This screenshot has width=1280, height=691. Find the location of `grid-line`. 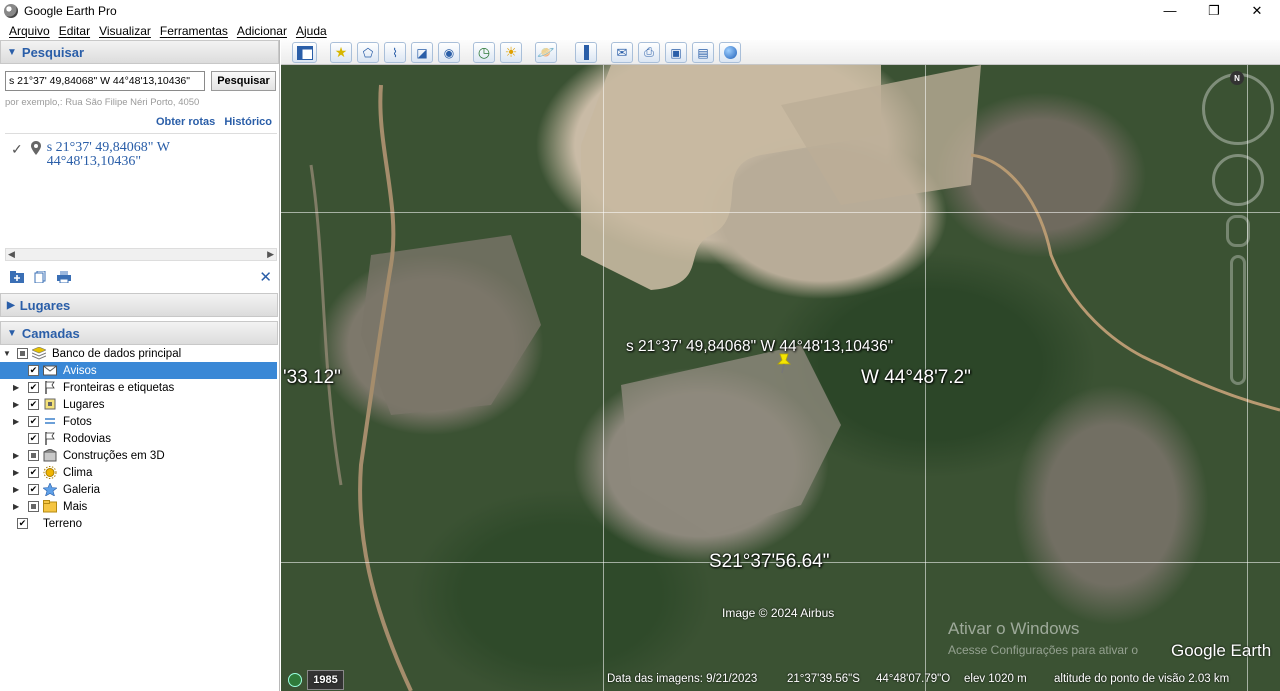

grid-line is located at coordinates (780, 212).